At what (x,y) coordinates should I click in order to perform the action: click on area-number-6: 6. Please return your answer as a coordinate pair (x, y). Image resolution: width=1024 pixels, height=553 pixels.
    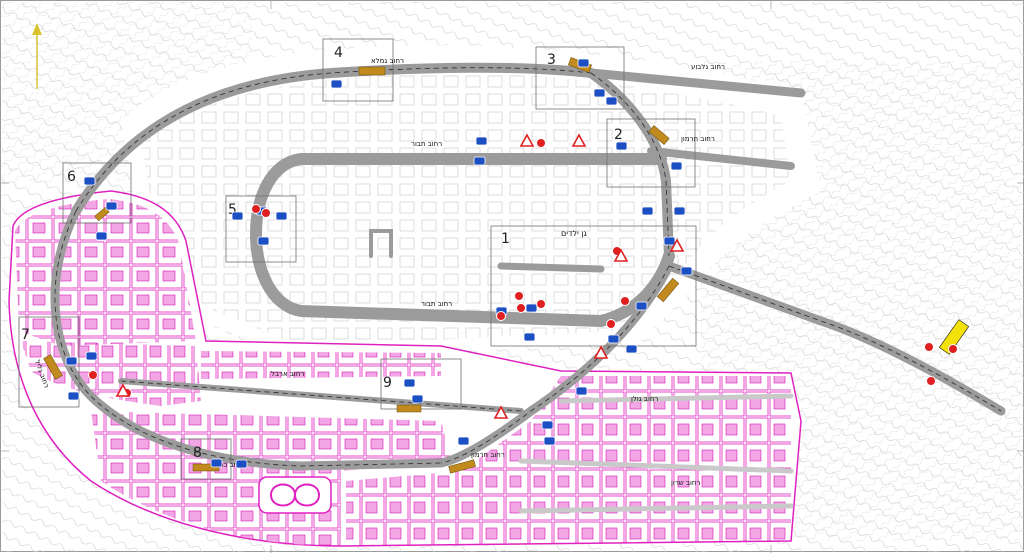
    Looking at the image, I should click on (71, 177).